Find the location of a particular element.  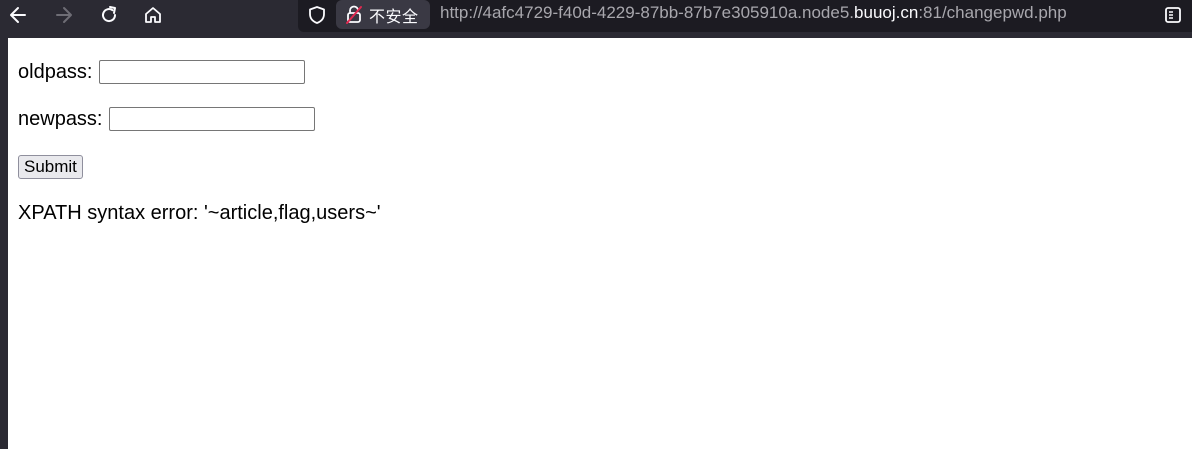

submit-button: Submit is located at coordinates (50, 167).